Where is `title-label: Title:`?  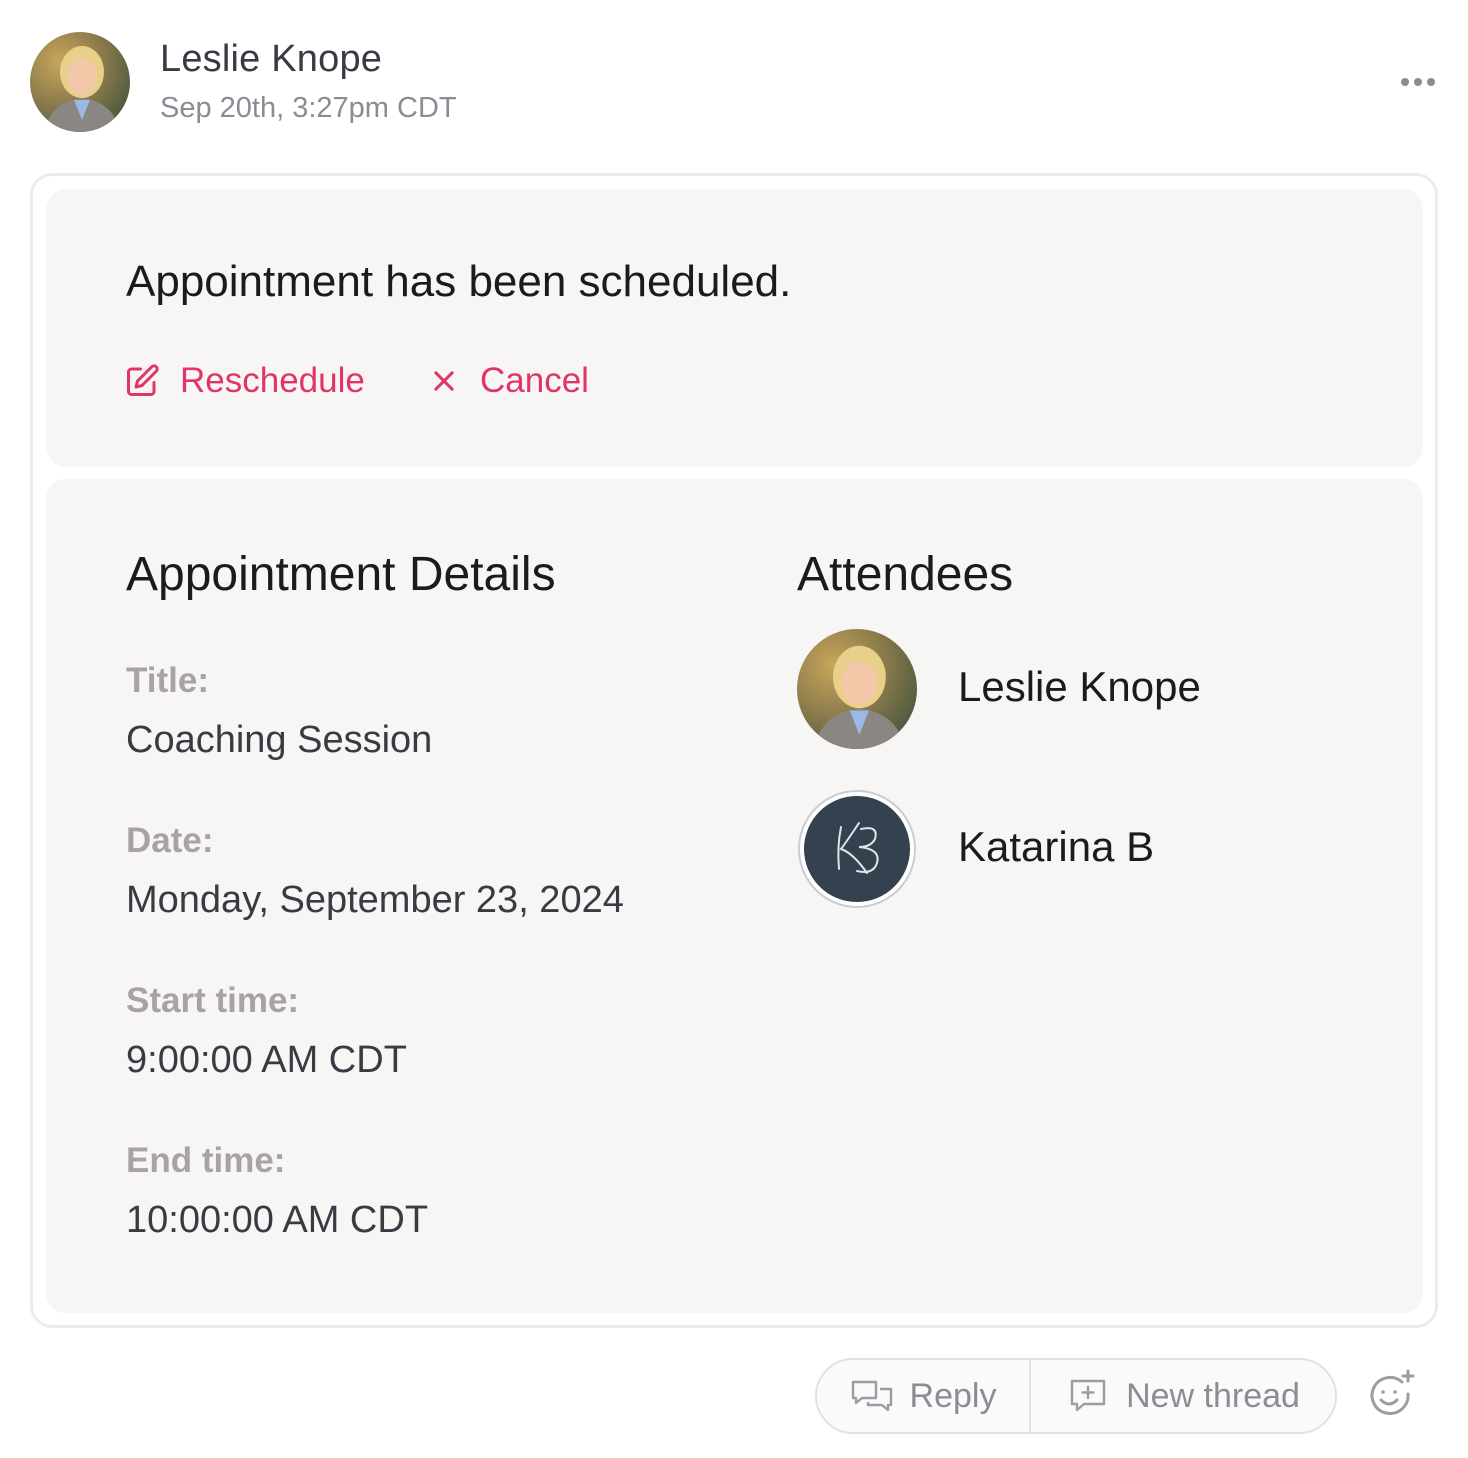 title-label: Title: is located at coordinates (167, 680).